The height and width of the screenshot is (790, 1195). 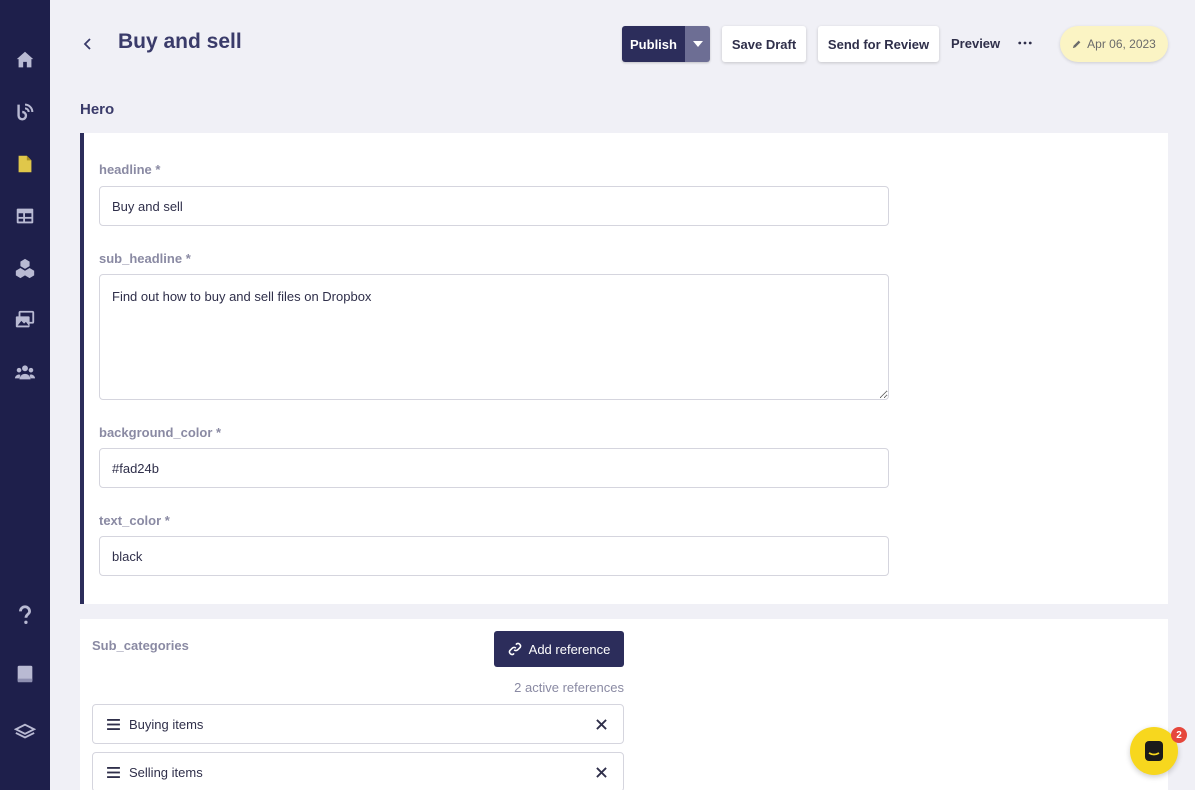 What do you see at coordinates (25, 320) in the screenshot?
I see `media-icon` at bounding box center [25, 320].